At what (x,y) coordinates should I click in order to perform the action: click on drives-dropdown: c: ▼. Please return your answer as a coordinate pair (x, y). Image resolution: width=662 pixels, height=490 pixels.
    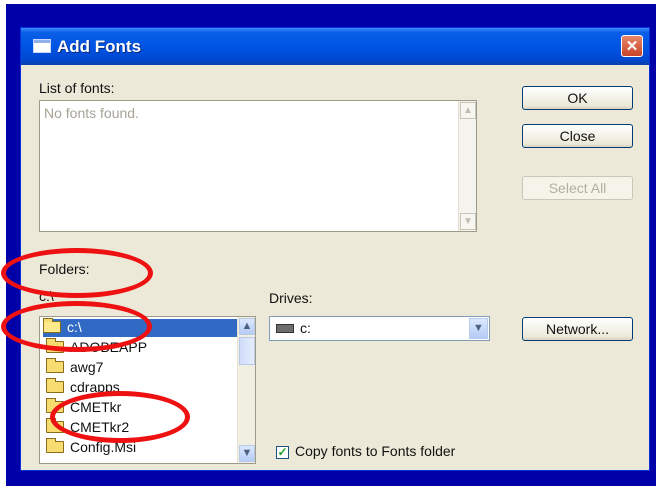
    Looking at the image, I should click on (379, 328).